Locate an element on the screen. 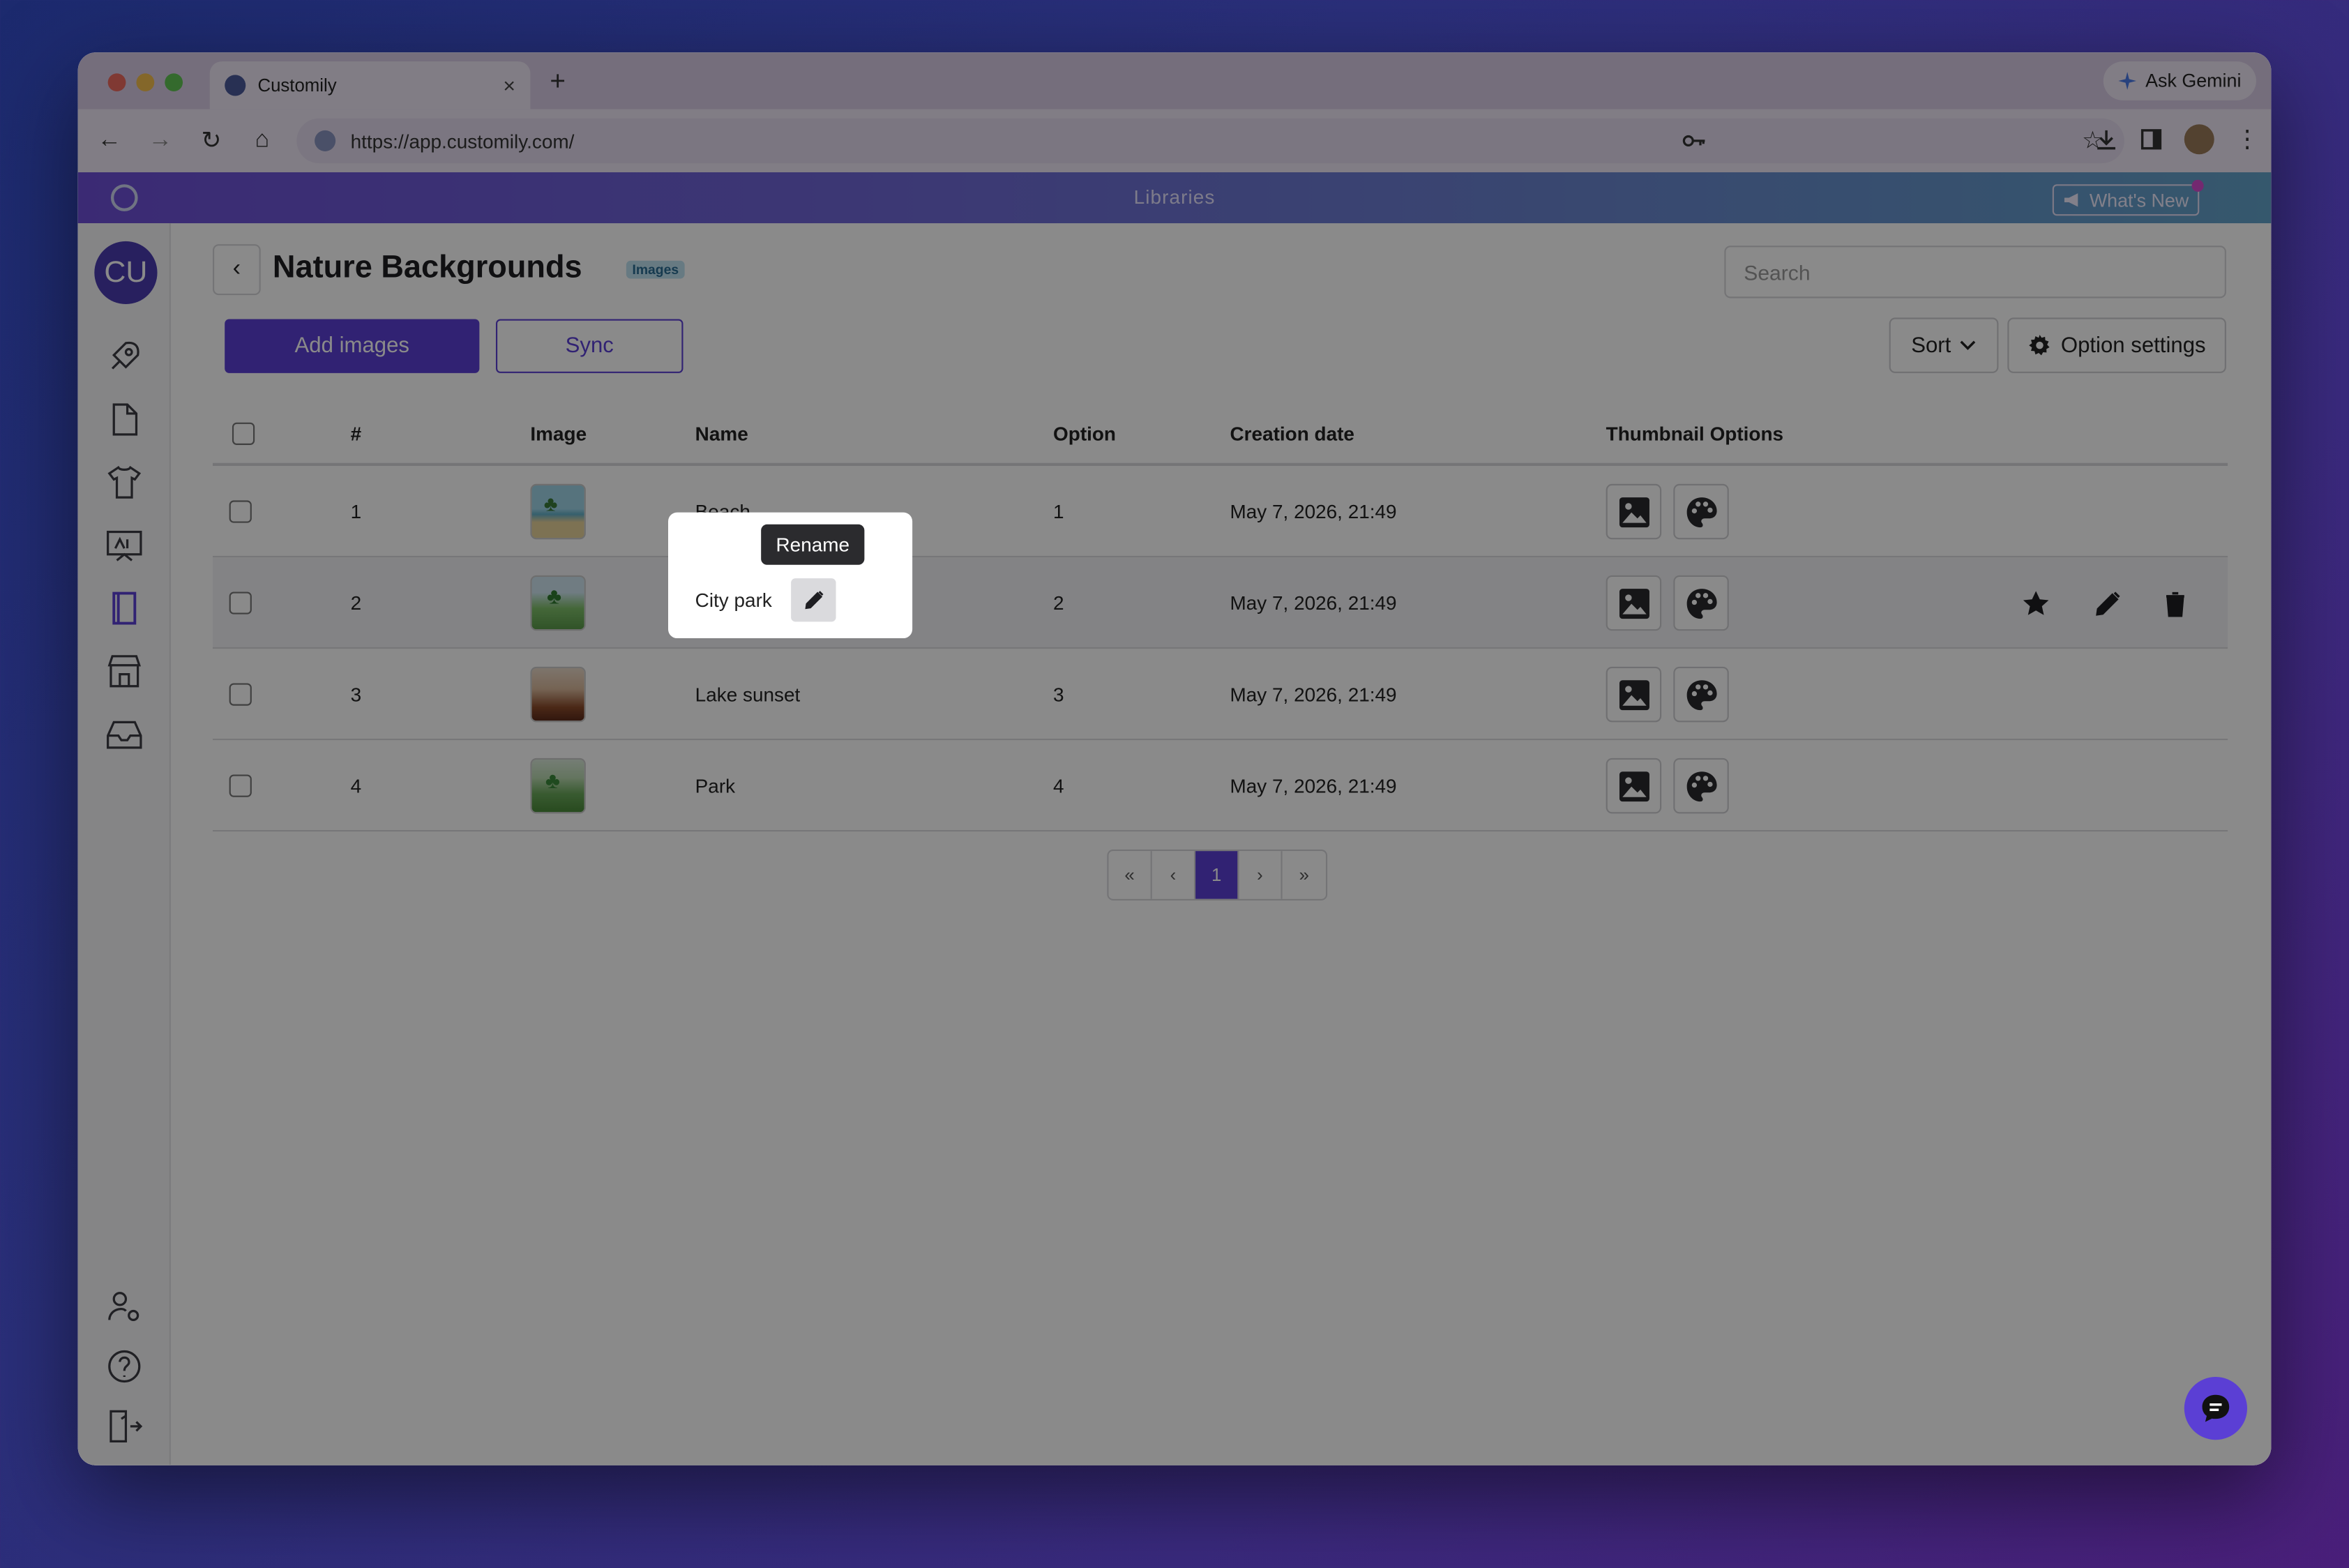 The image size is (2349, 1568). table-row: 2 ♣ City park 2 May 7, 2026, 21:49 is located at coordinates (1220, 603).